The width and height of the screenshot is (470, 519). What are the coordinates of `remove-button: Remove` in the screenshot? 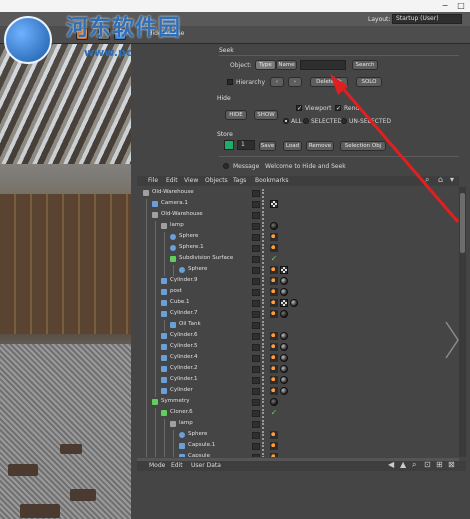 It's located at (320, 146).